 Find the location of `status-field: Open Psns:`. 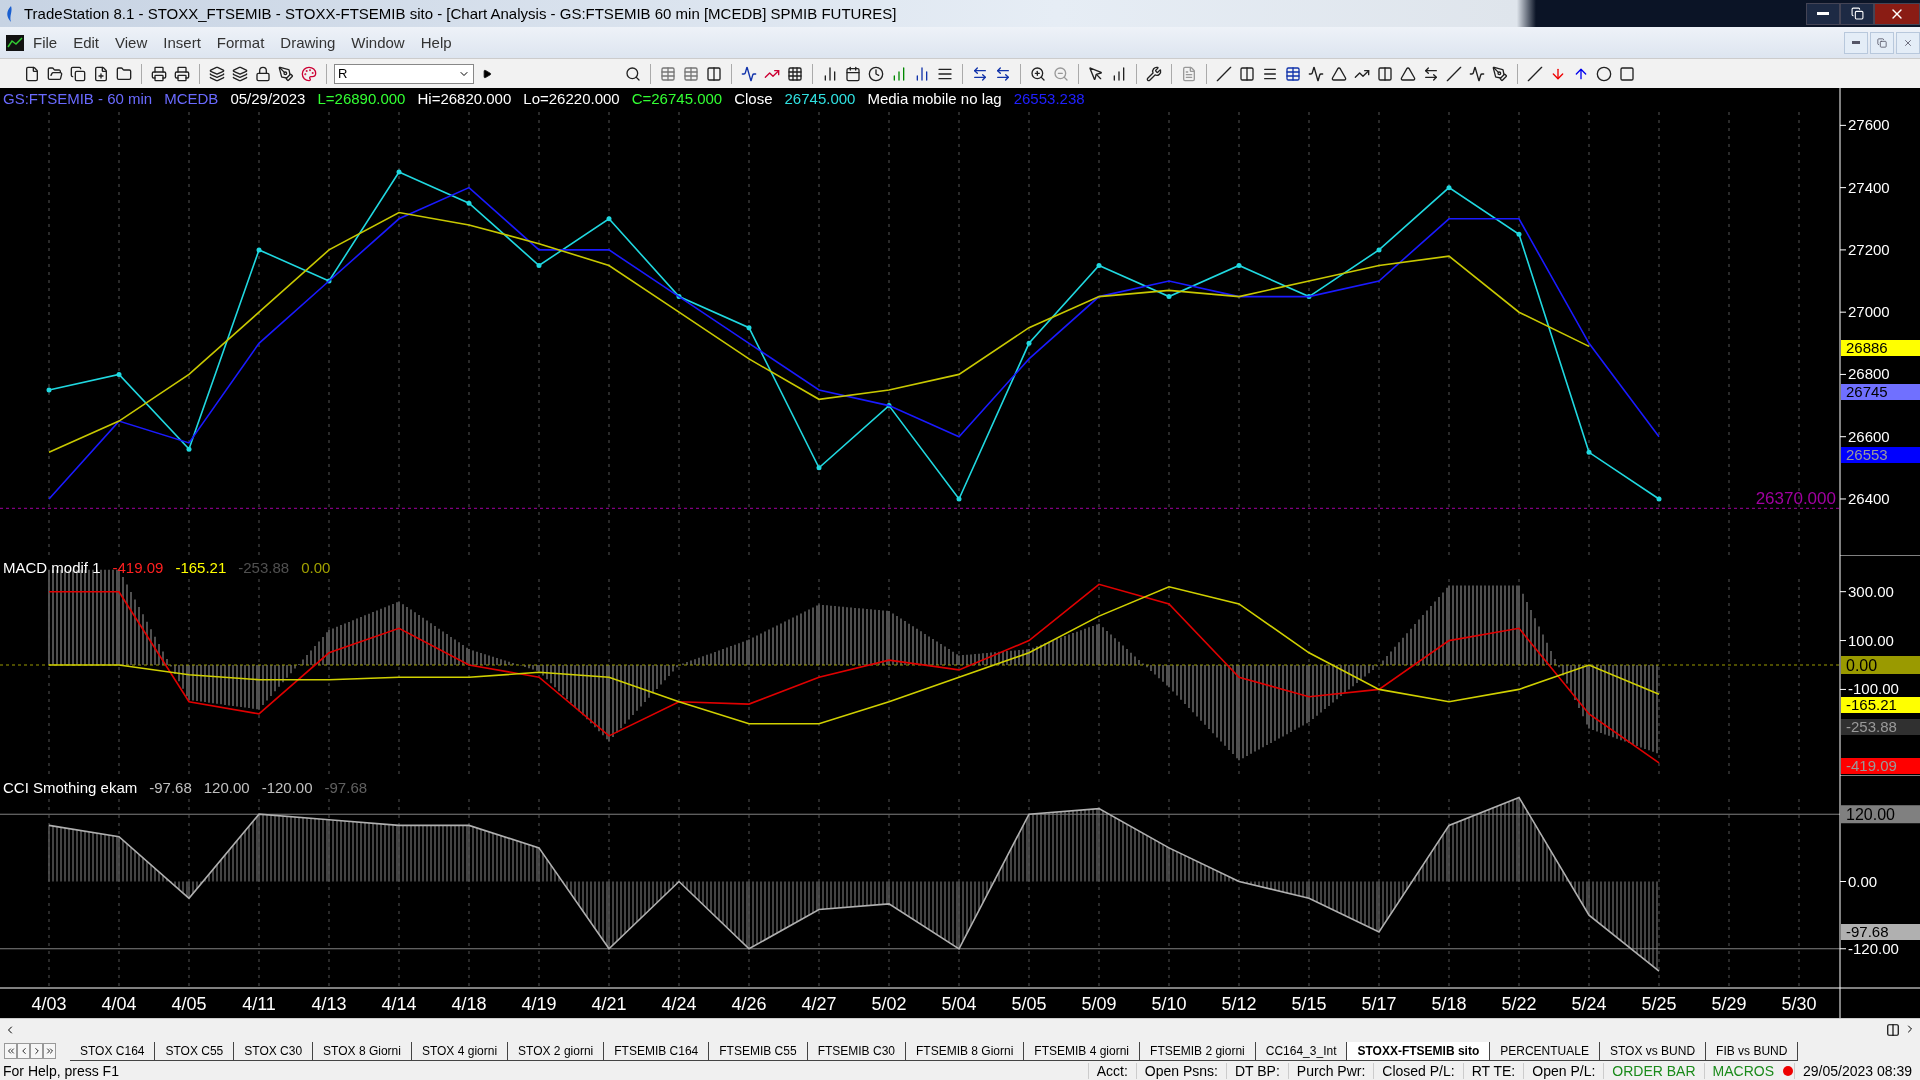

status-field: Open Psns: is located at coordinates (1180, 1071).